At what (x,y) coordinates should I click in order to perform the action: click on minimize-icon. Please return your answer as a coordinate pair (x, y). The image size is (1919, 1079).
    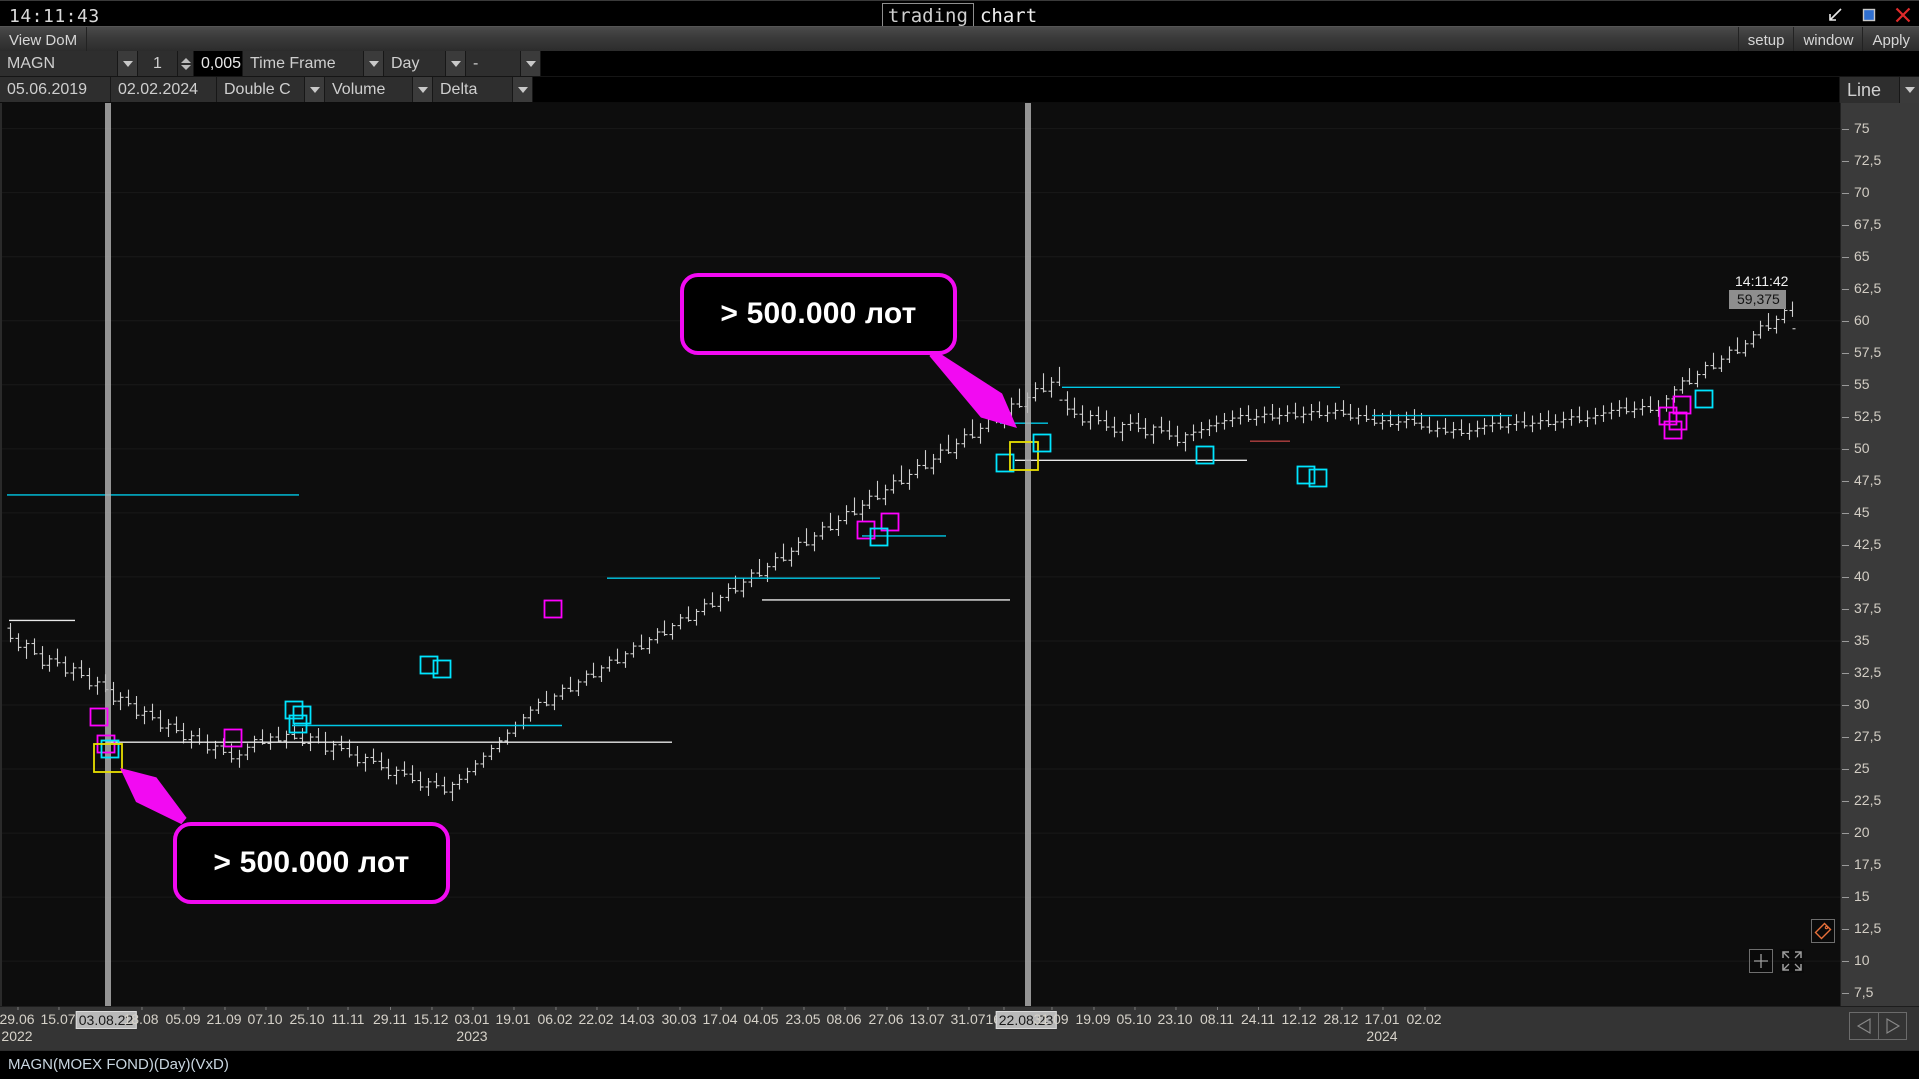
    Looking at the image, I should click on (1835, 15).